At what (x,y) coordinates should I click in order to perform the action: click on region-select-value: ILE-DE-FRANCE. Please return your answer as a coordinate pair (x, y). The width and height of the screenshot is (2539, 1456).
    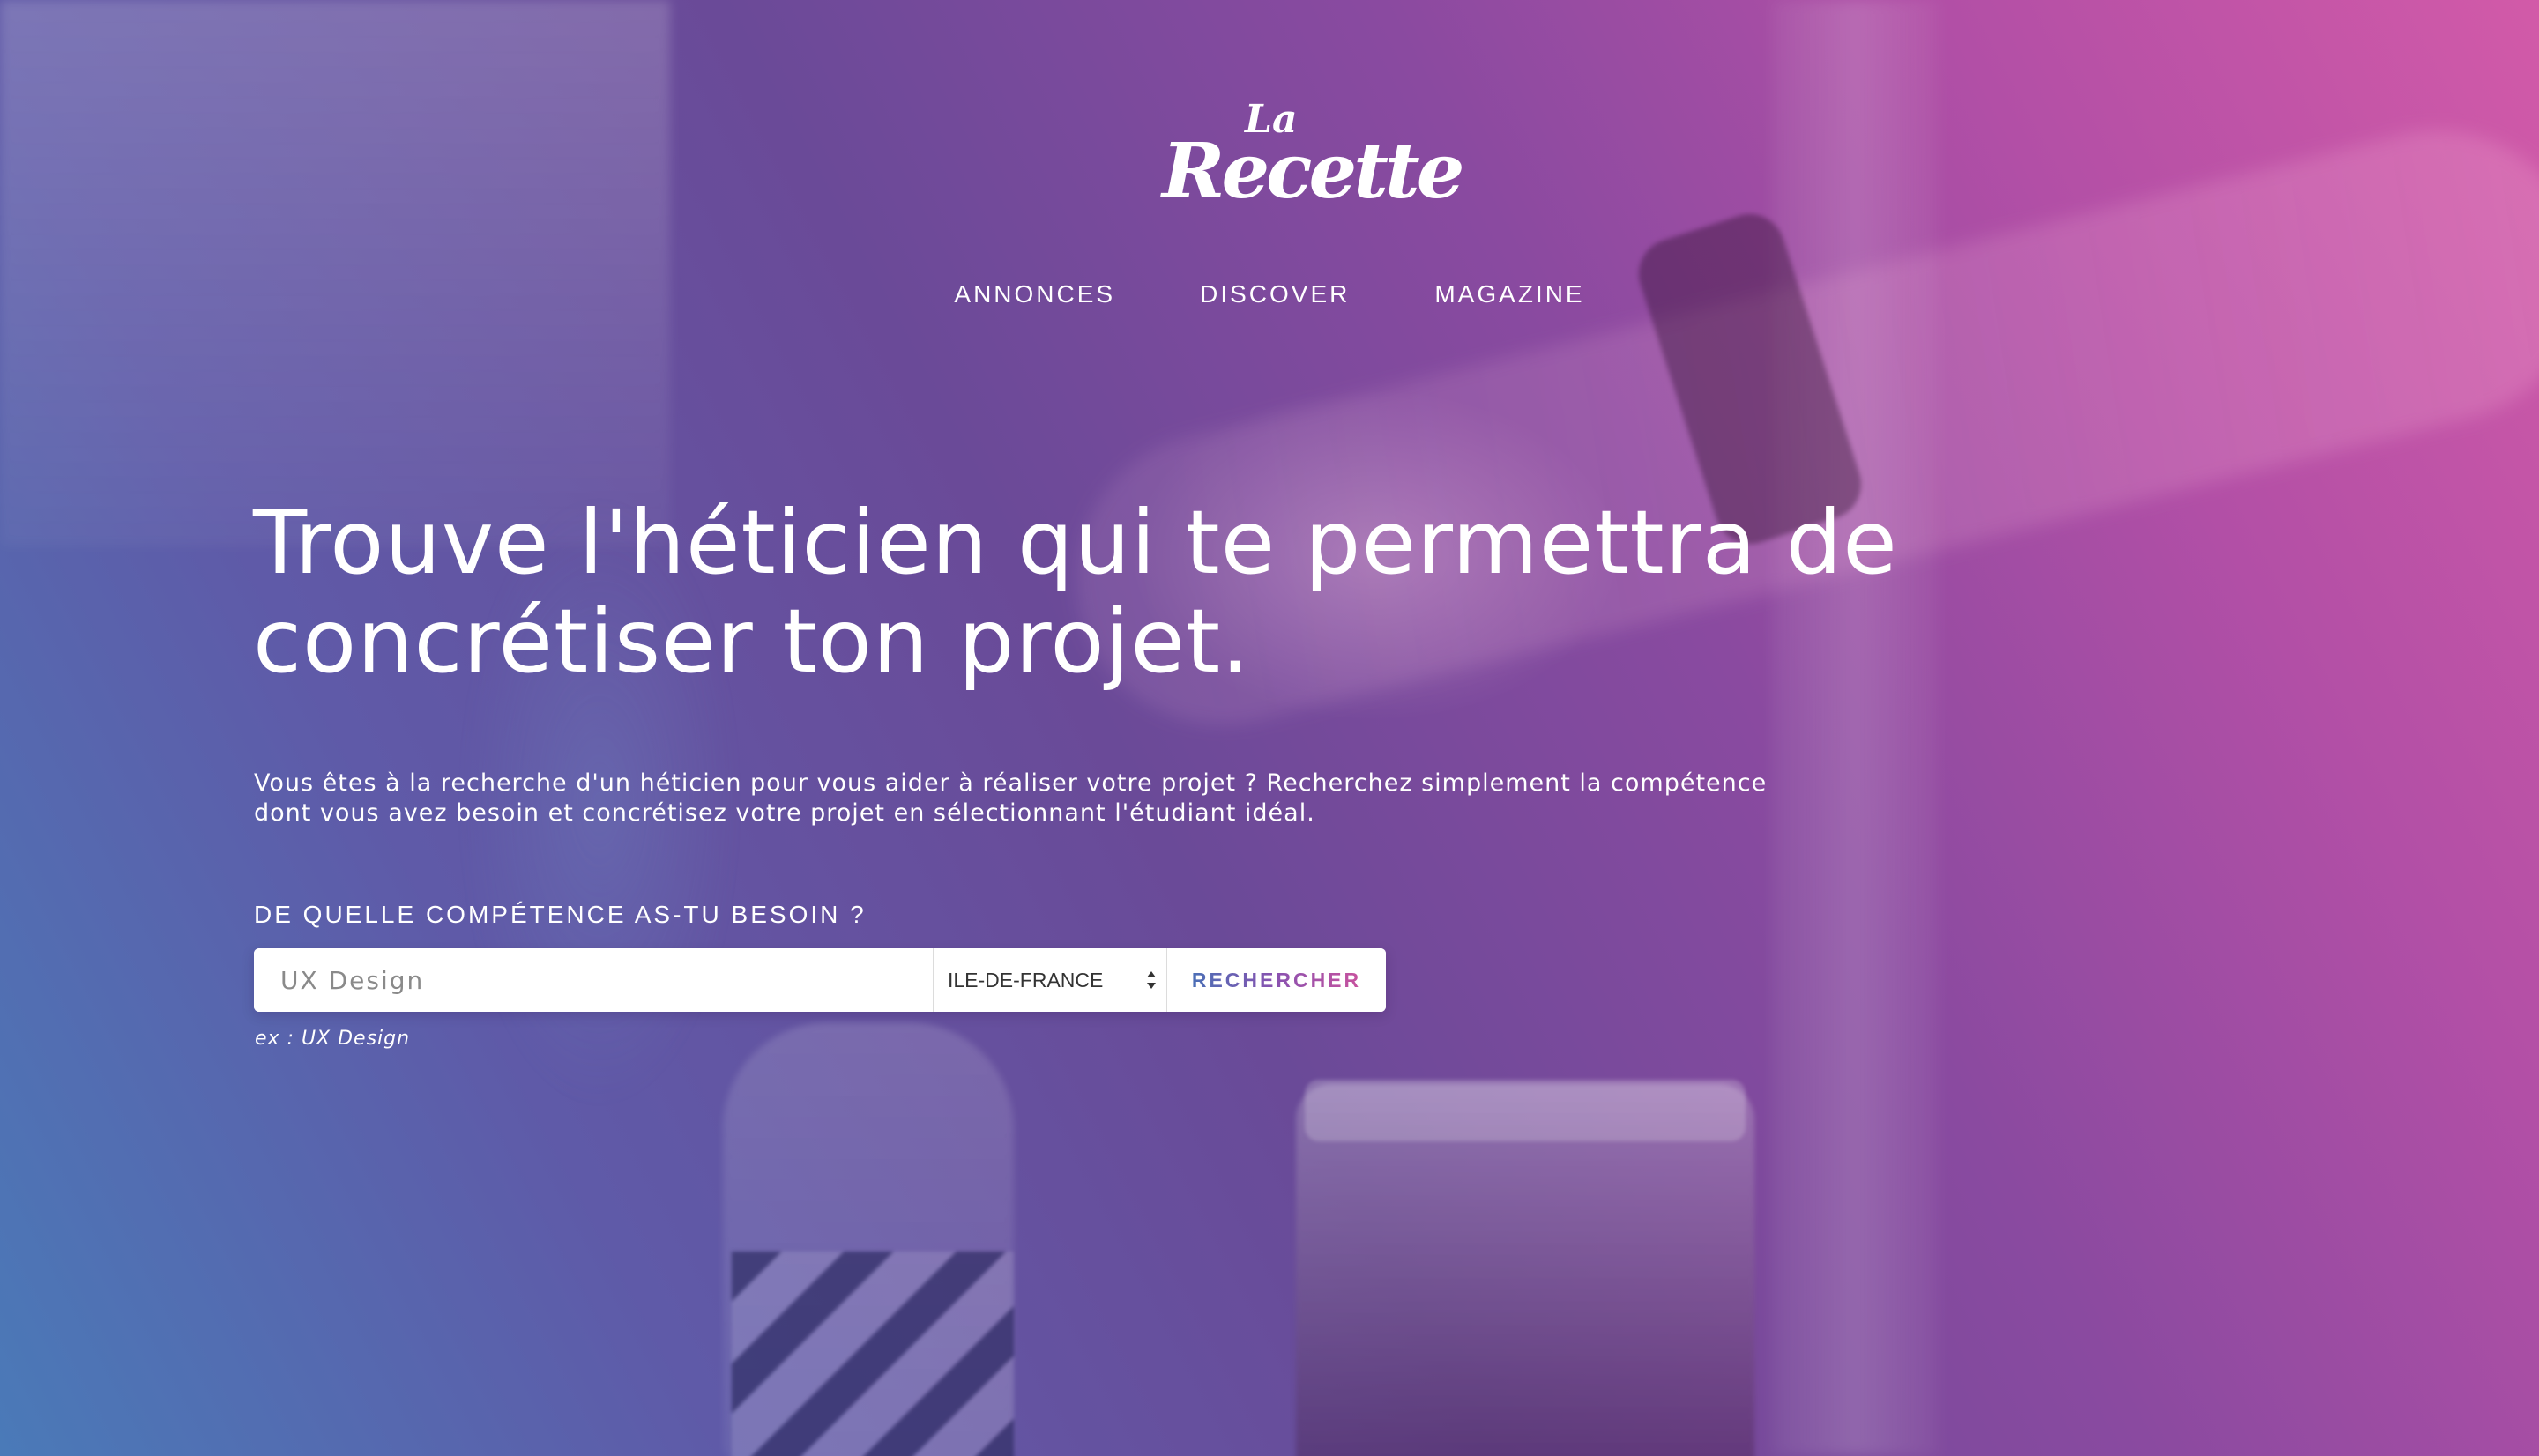
    Looking at the image, I should click on (1026, 980).